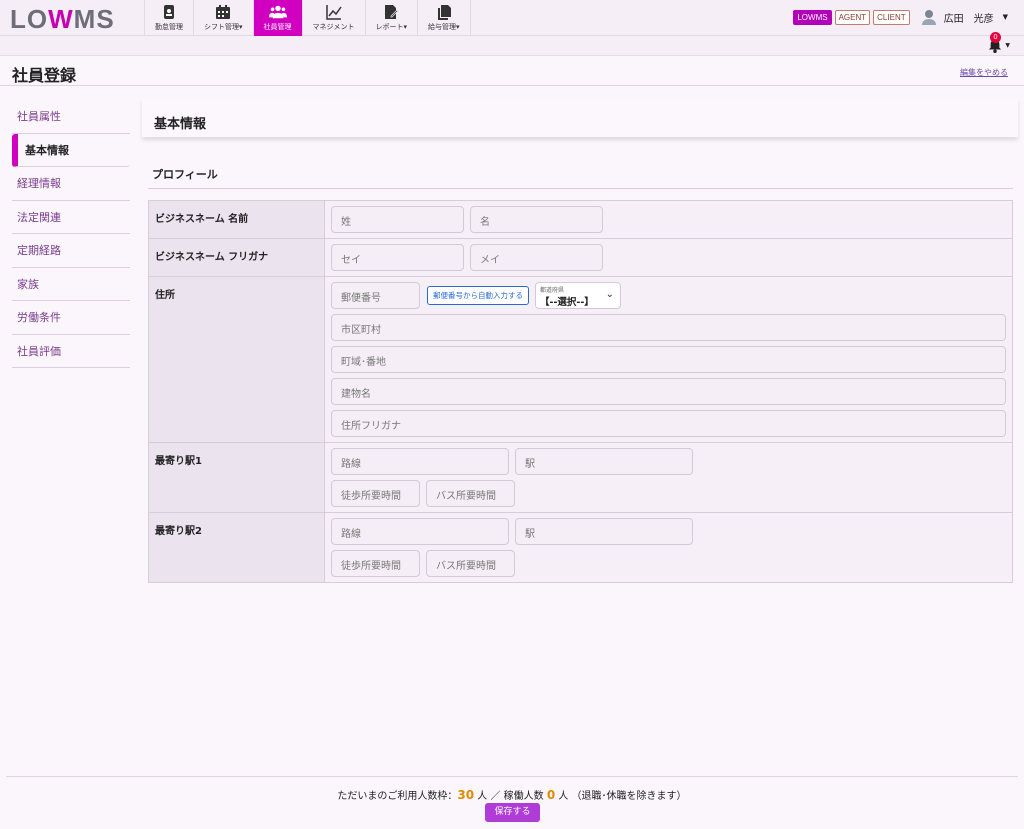  What do you see at coordinates (668, 391) in the screenshot?
I see `building-input: 建物名` at bounding box center [668, 391].